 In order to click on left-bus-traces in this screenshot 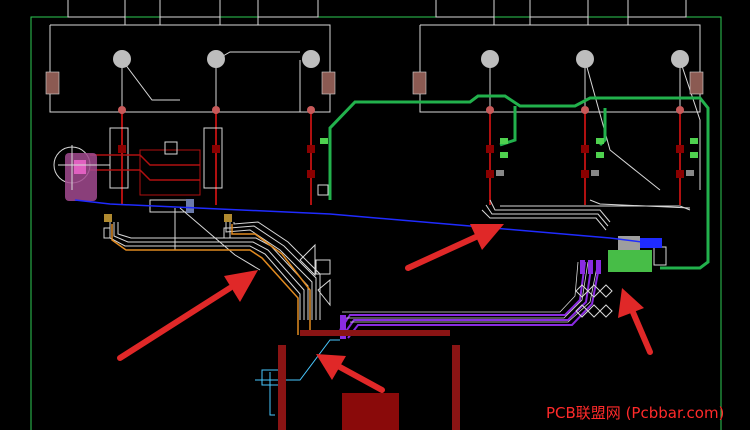, I will do `click(215, 263)`.